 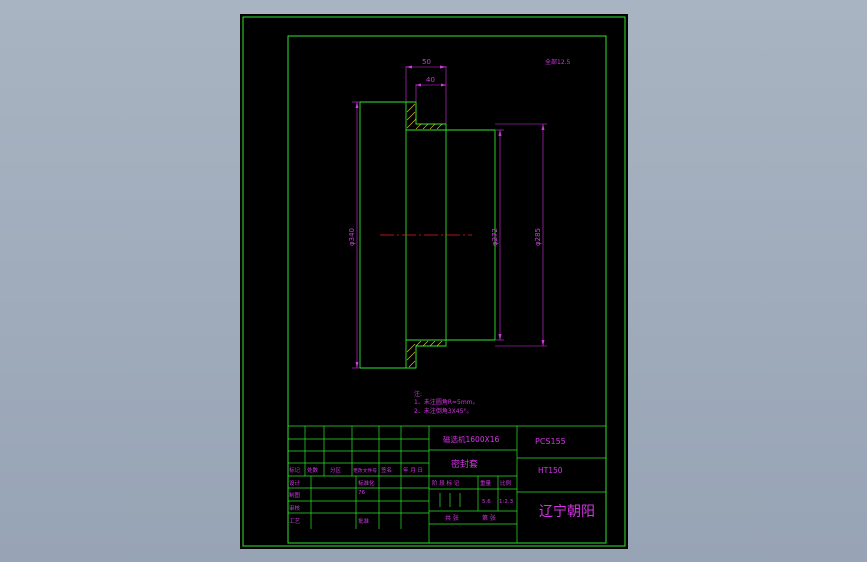 I want to click on label-review: 审核, so click(x=295, y=508).